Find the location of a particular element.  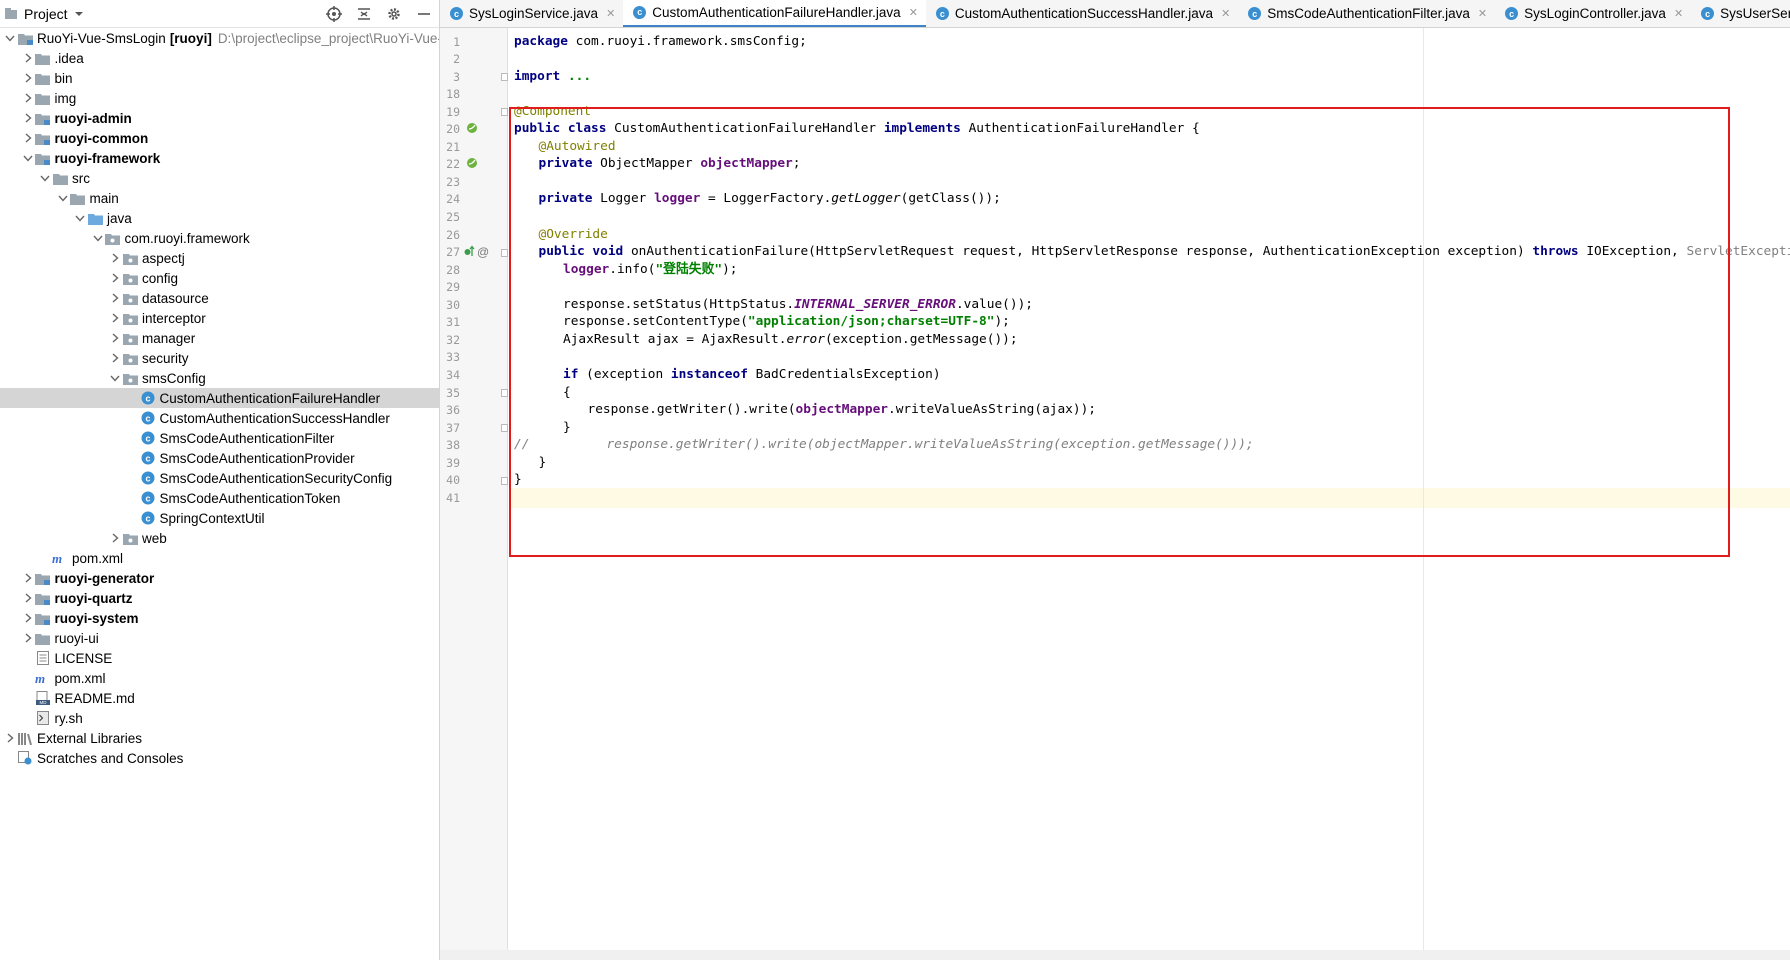

tree-item: interceptor is located at coordinates (219, 318).